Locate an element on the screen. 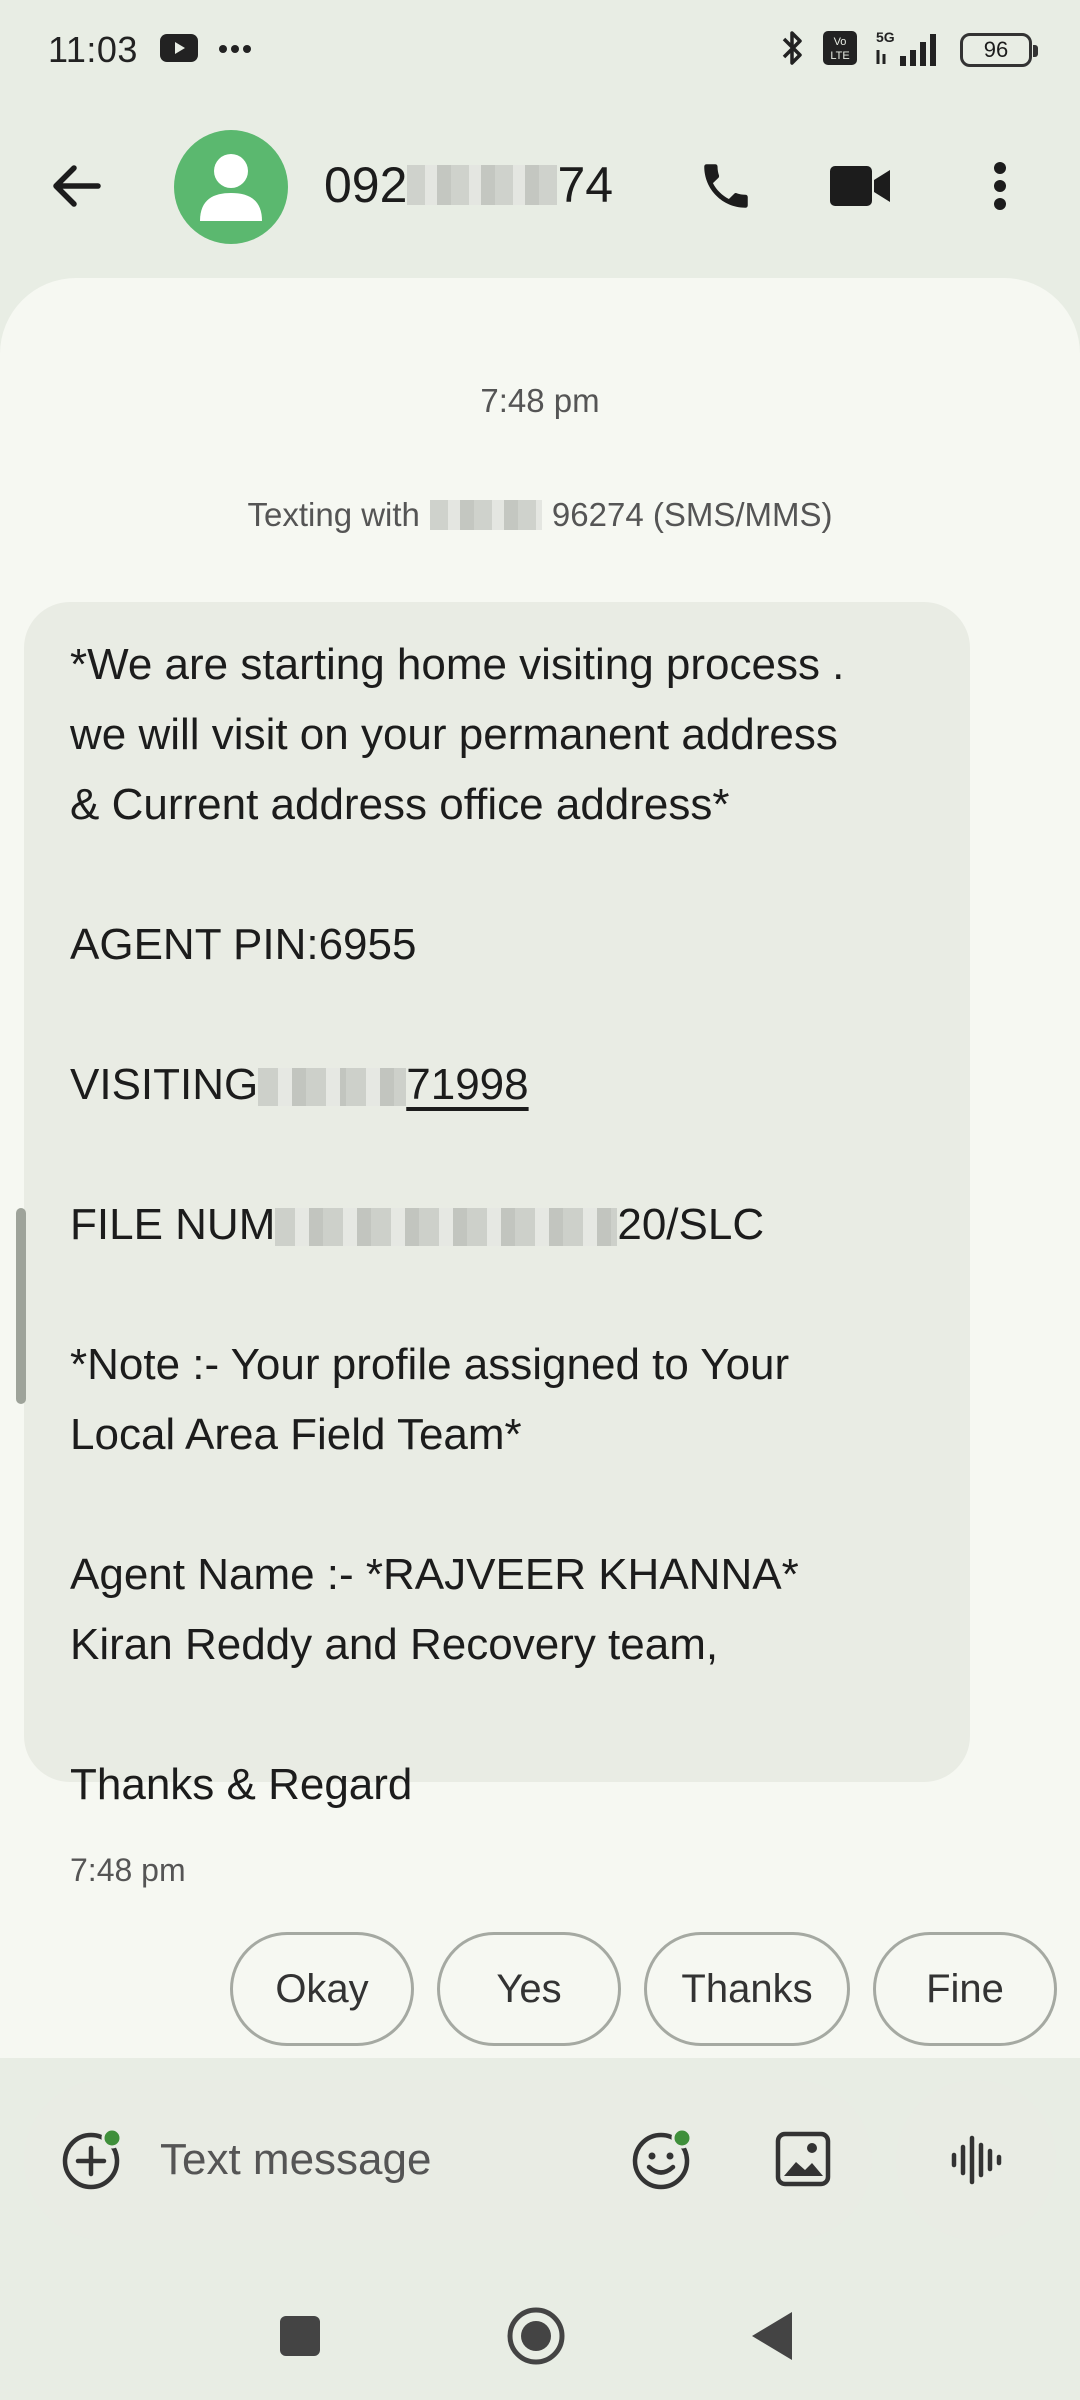 Image resolution: width=1080 pixels, height=2400 pixels. recents-button is located at coordinates (300, 2336).